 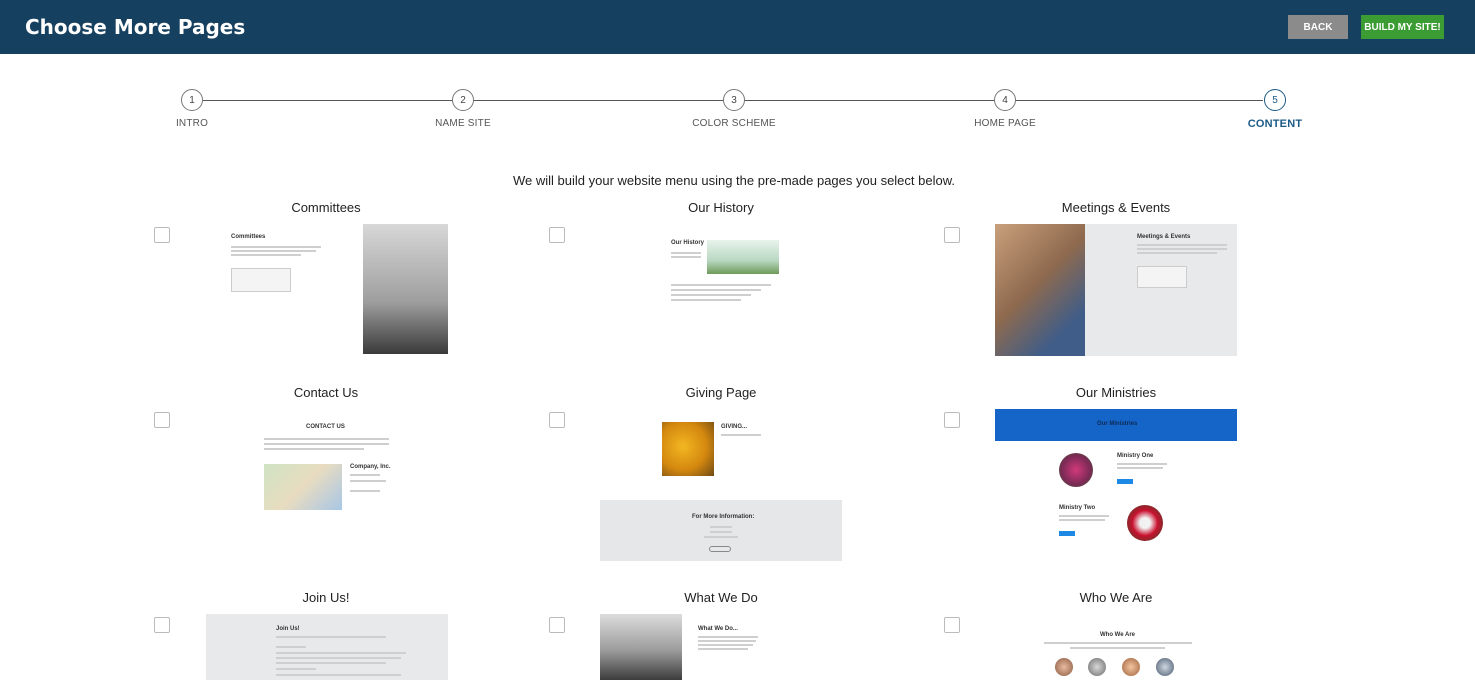 I want to click on wreath-image, so click(x=1145, y=523).